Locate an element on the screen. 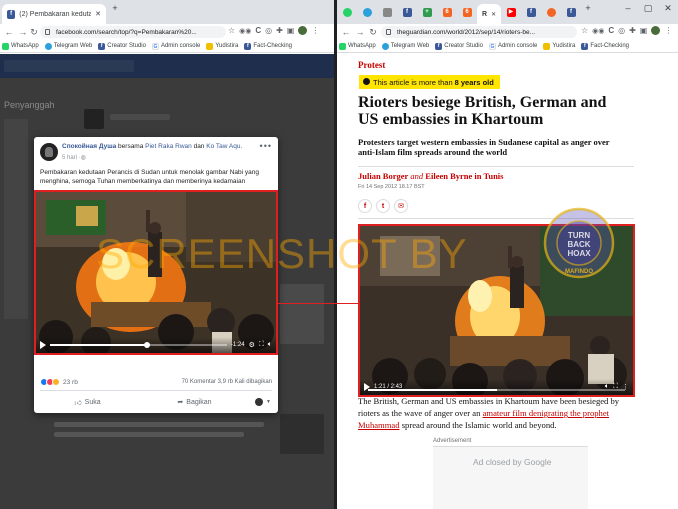 This screenshot has height=509, width=678. settings-gear-icon: ⚙ is located at coordinates (252, 345).